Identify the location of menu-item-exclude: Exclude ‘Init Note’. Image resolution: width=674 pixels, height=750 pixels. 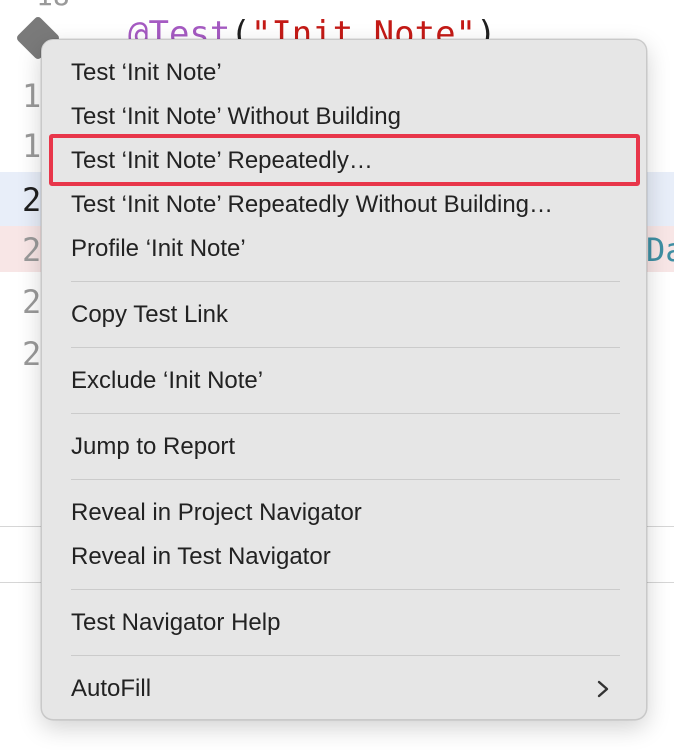
(344, 381).